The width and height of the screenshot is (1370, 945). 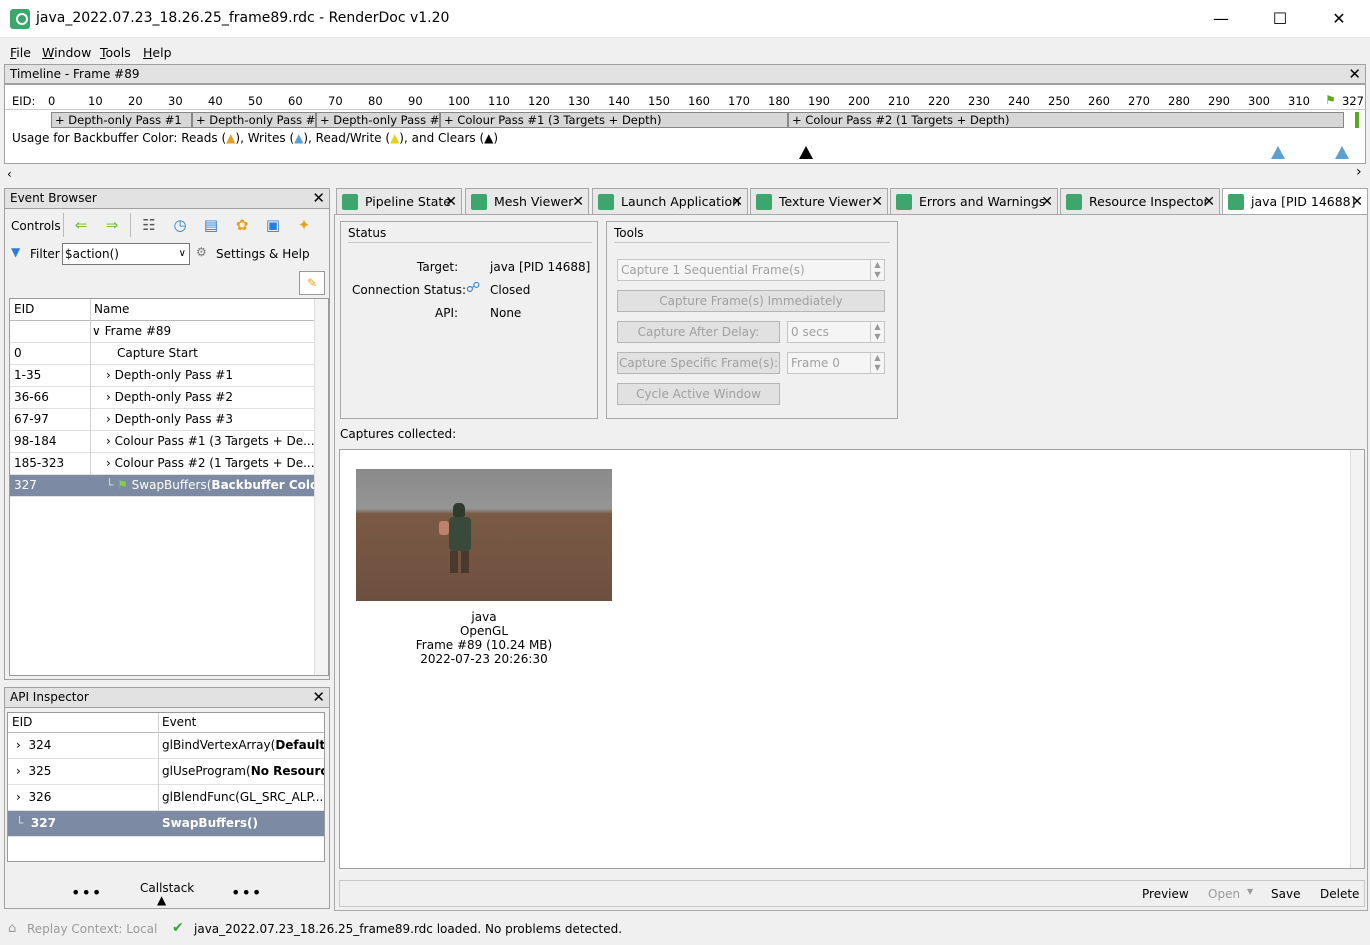 I want to click on tab-launch-application: Launch Application ✕, so click(x=670, y=201).